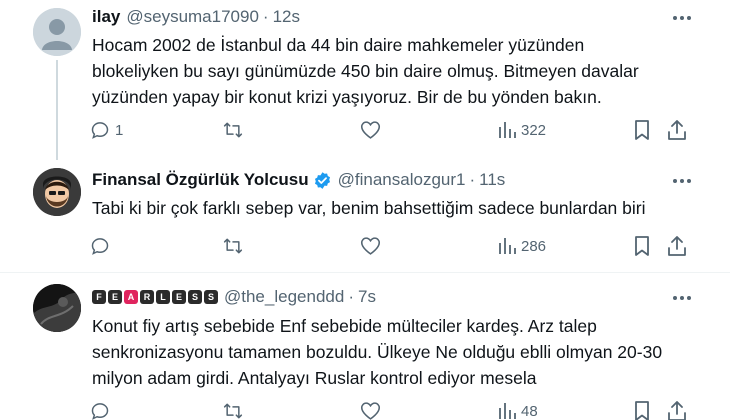 This screenshot has height=420, width=730. I want to click on avatar-finansal, so click(57, 192).